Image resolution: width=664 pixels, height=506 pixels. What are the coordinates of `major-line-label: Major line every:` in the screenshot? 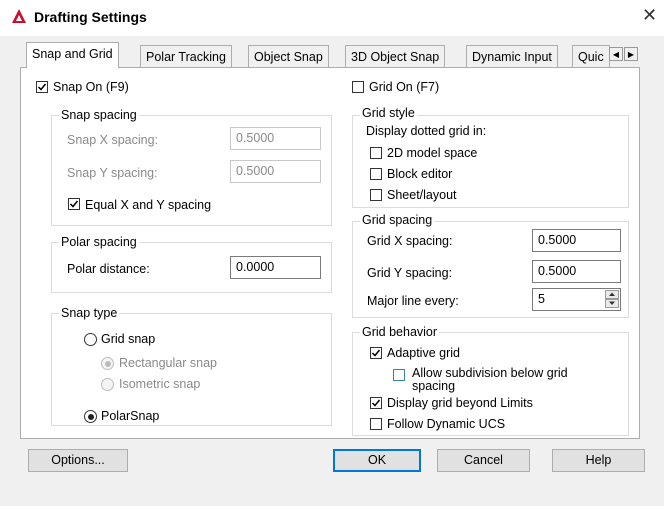 It's located at (413, 301).